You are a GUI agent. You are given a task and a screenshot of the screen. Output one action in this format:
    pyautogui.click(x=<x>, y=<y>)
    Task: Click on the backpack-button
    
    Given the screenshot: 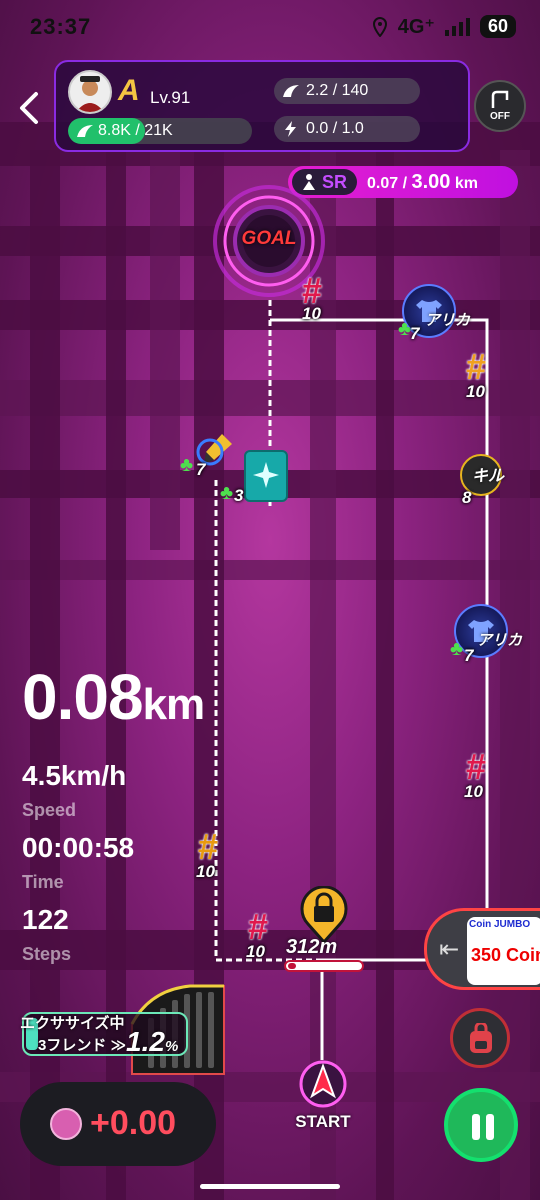 What is the action you would take?
    pyautogui.click(x=480, y=1038)
    